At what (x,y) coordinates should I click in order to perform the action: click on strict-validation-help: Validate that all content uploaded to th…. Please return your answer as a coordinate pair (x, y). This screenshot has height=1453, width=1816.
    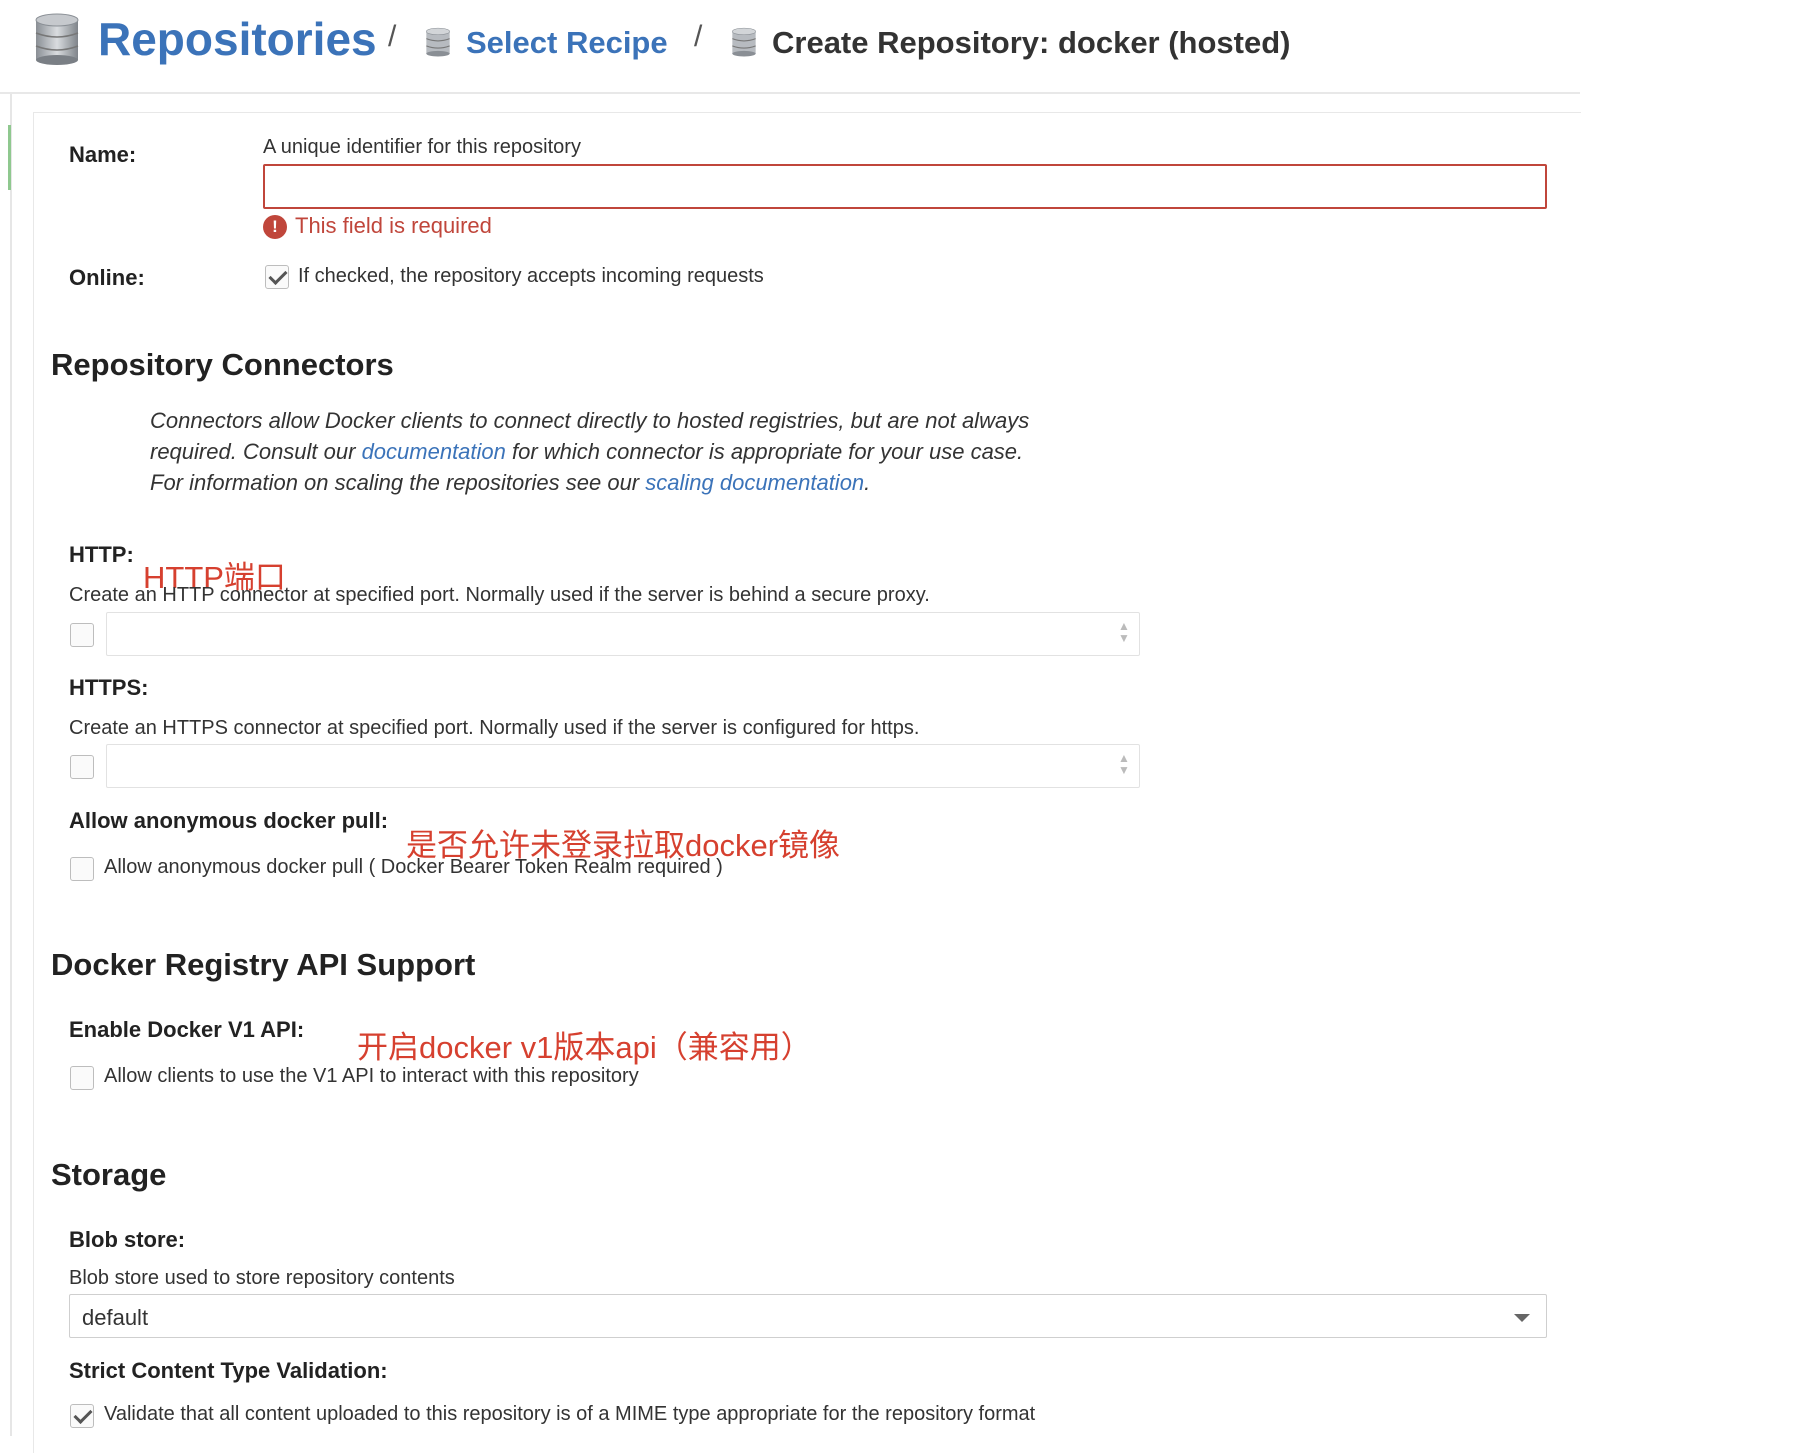
    Looking at the image, I should click on (570, 1414).